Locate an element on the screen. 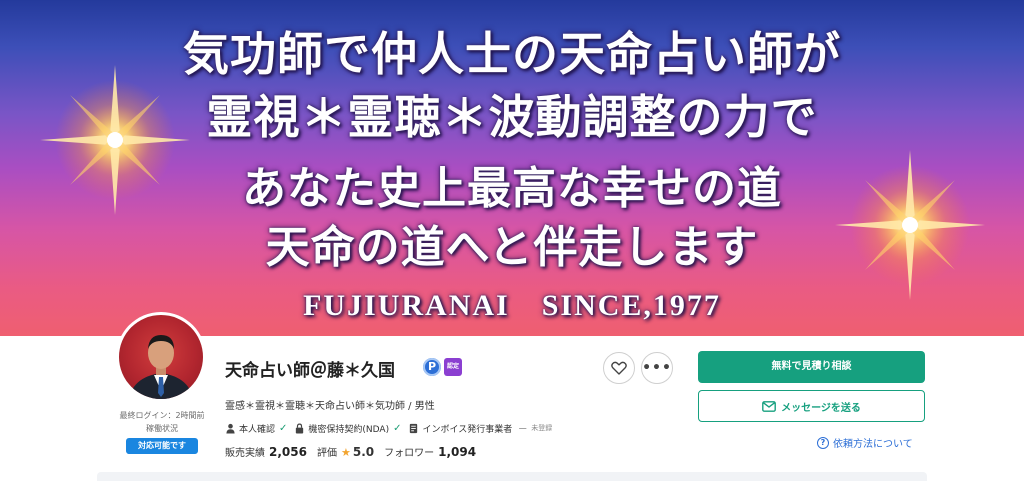  more-icon: ••• is located at coordinates (657, 368).